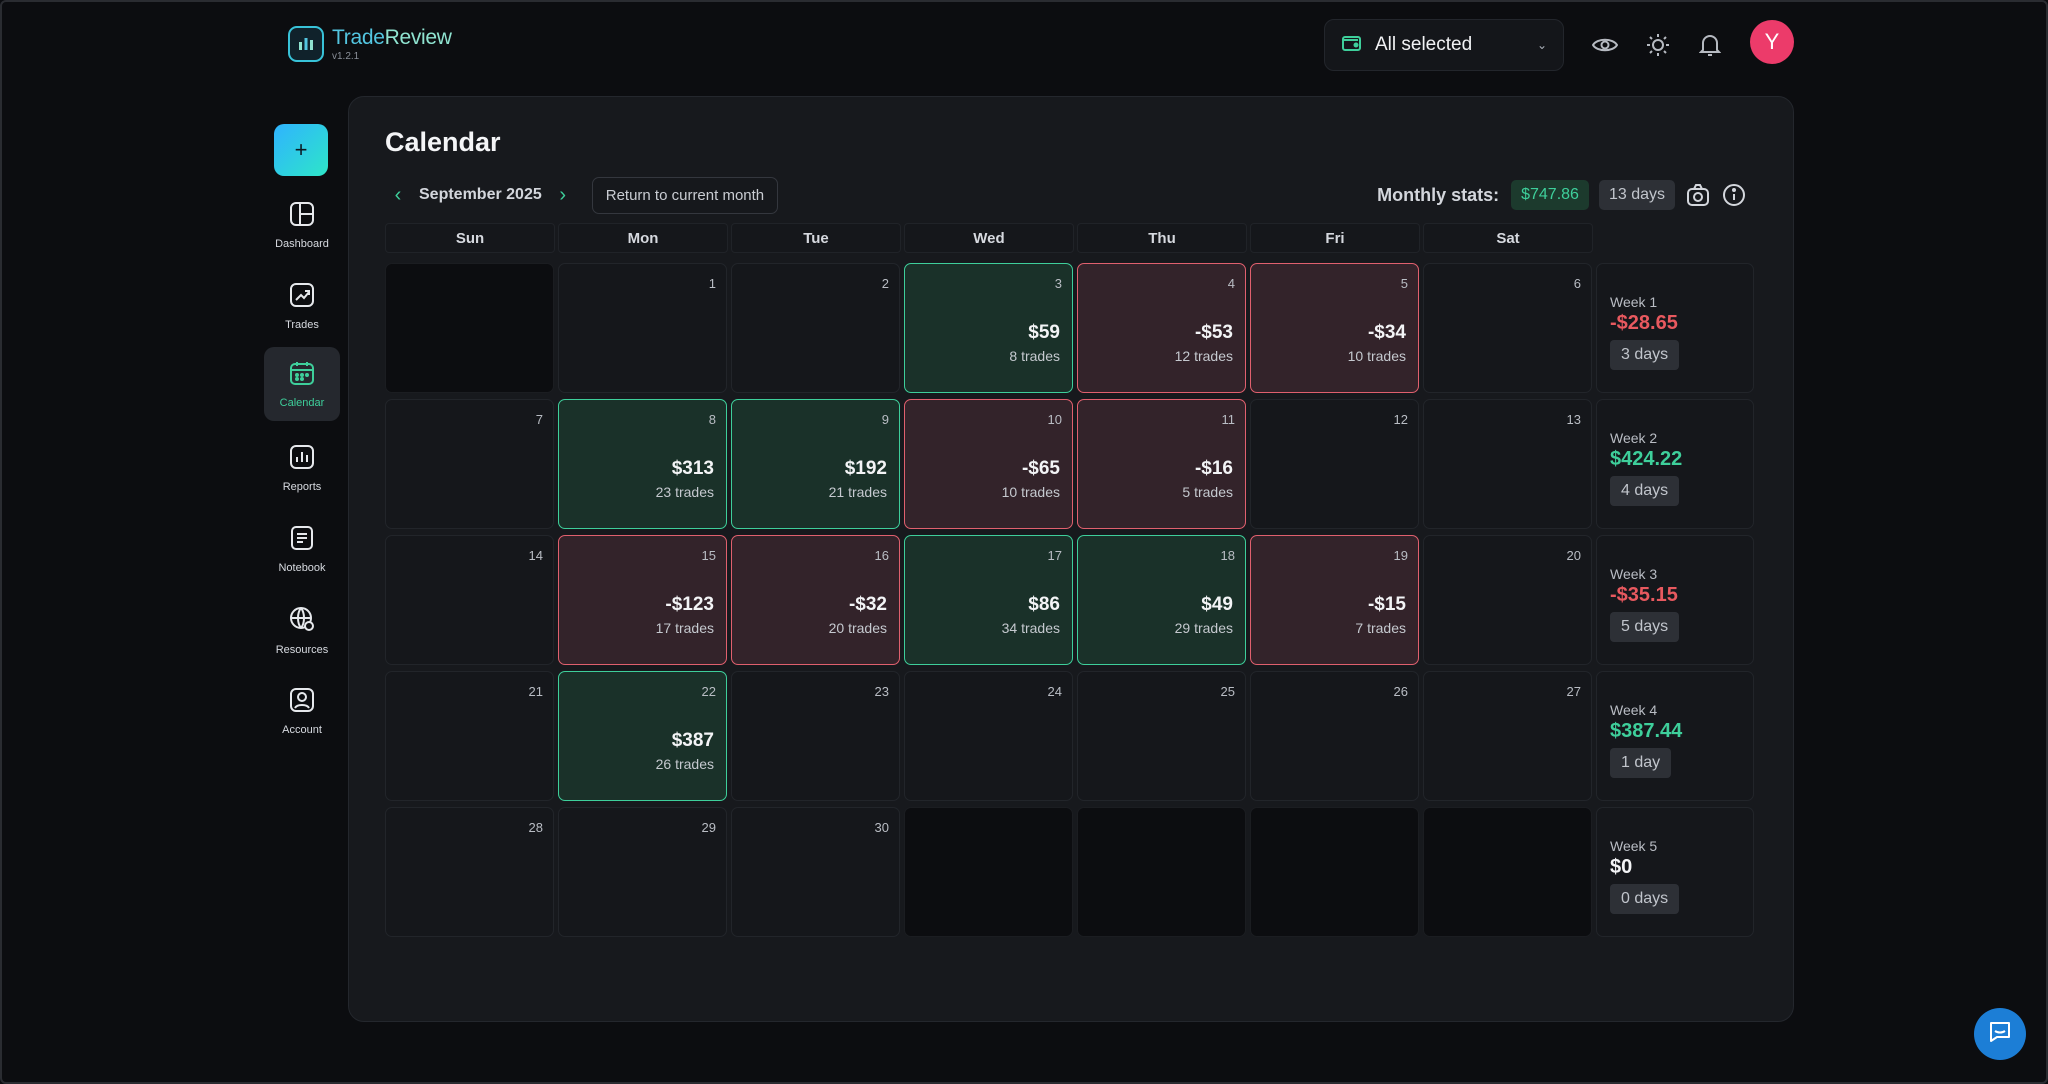 This screenshot has width=2048, height=1084. I want to click on bell-icon, so click(1710, 45).